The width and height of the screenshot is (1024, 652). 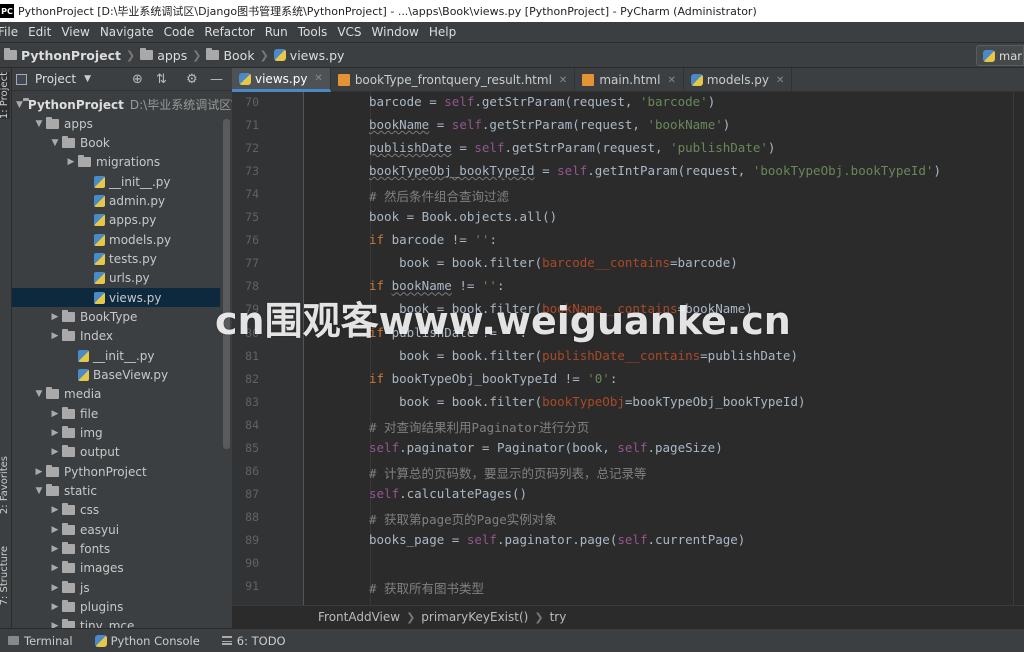 I want to click on menu-view: View, so click(x=75, y=32).